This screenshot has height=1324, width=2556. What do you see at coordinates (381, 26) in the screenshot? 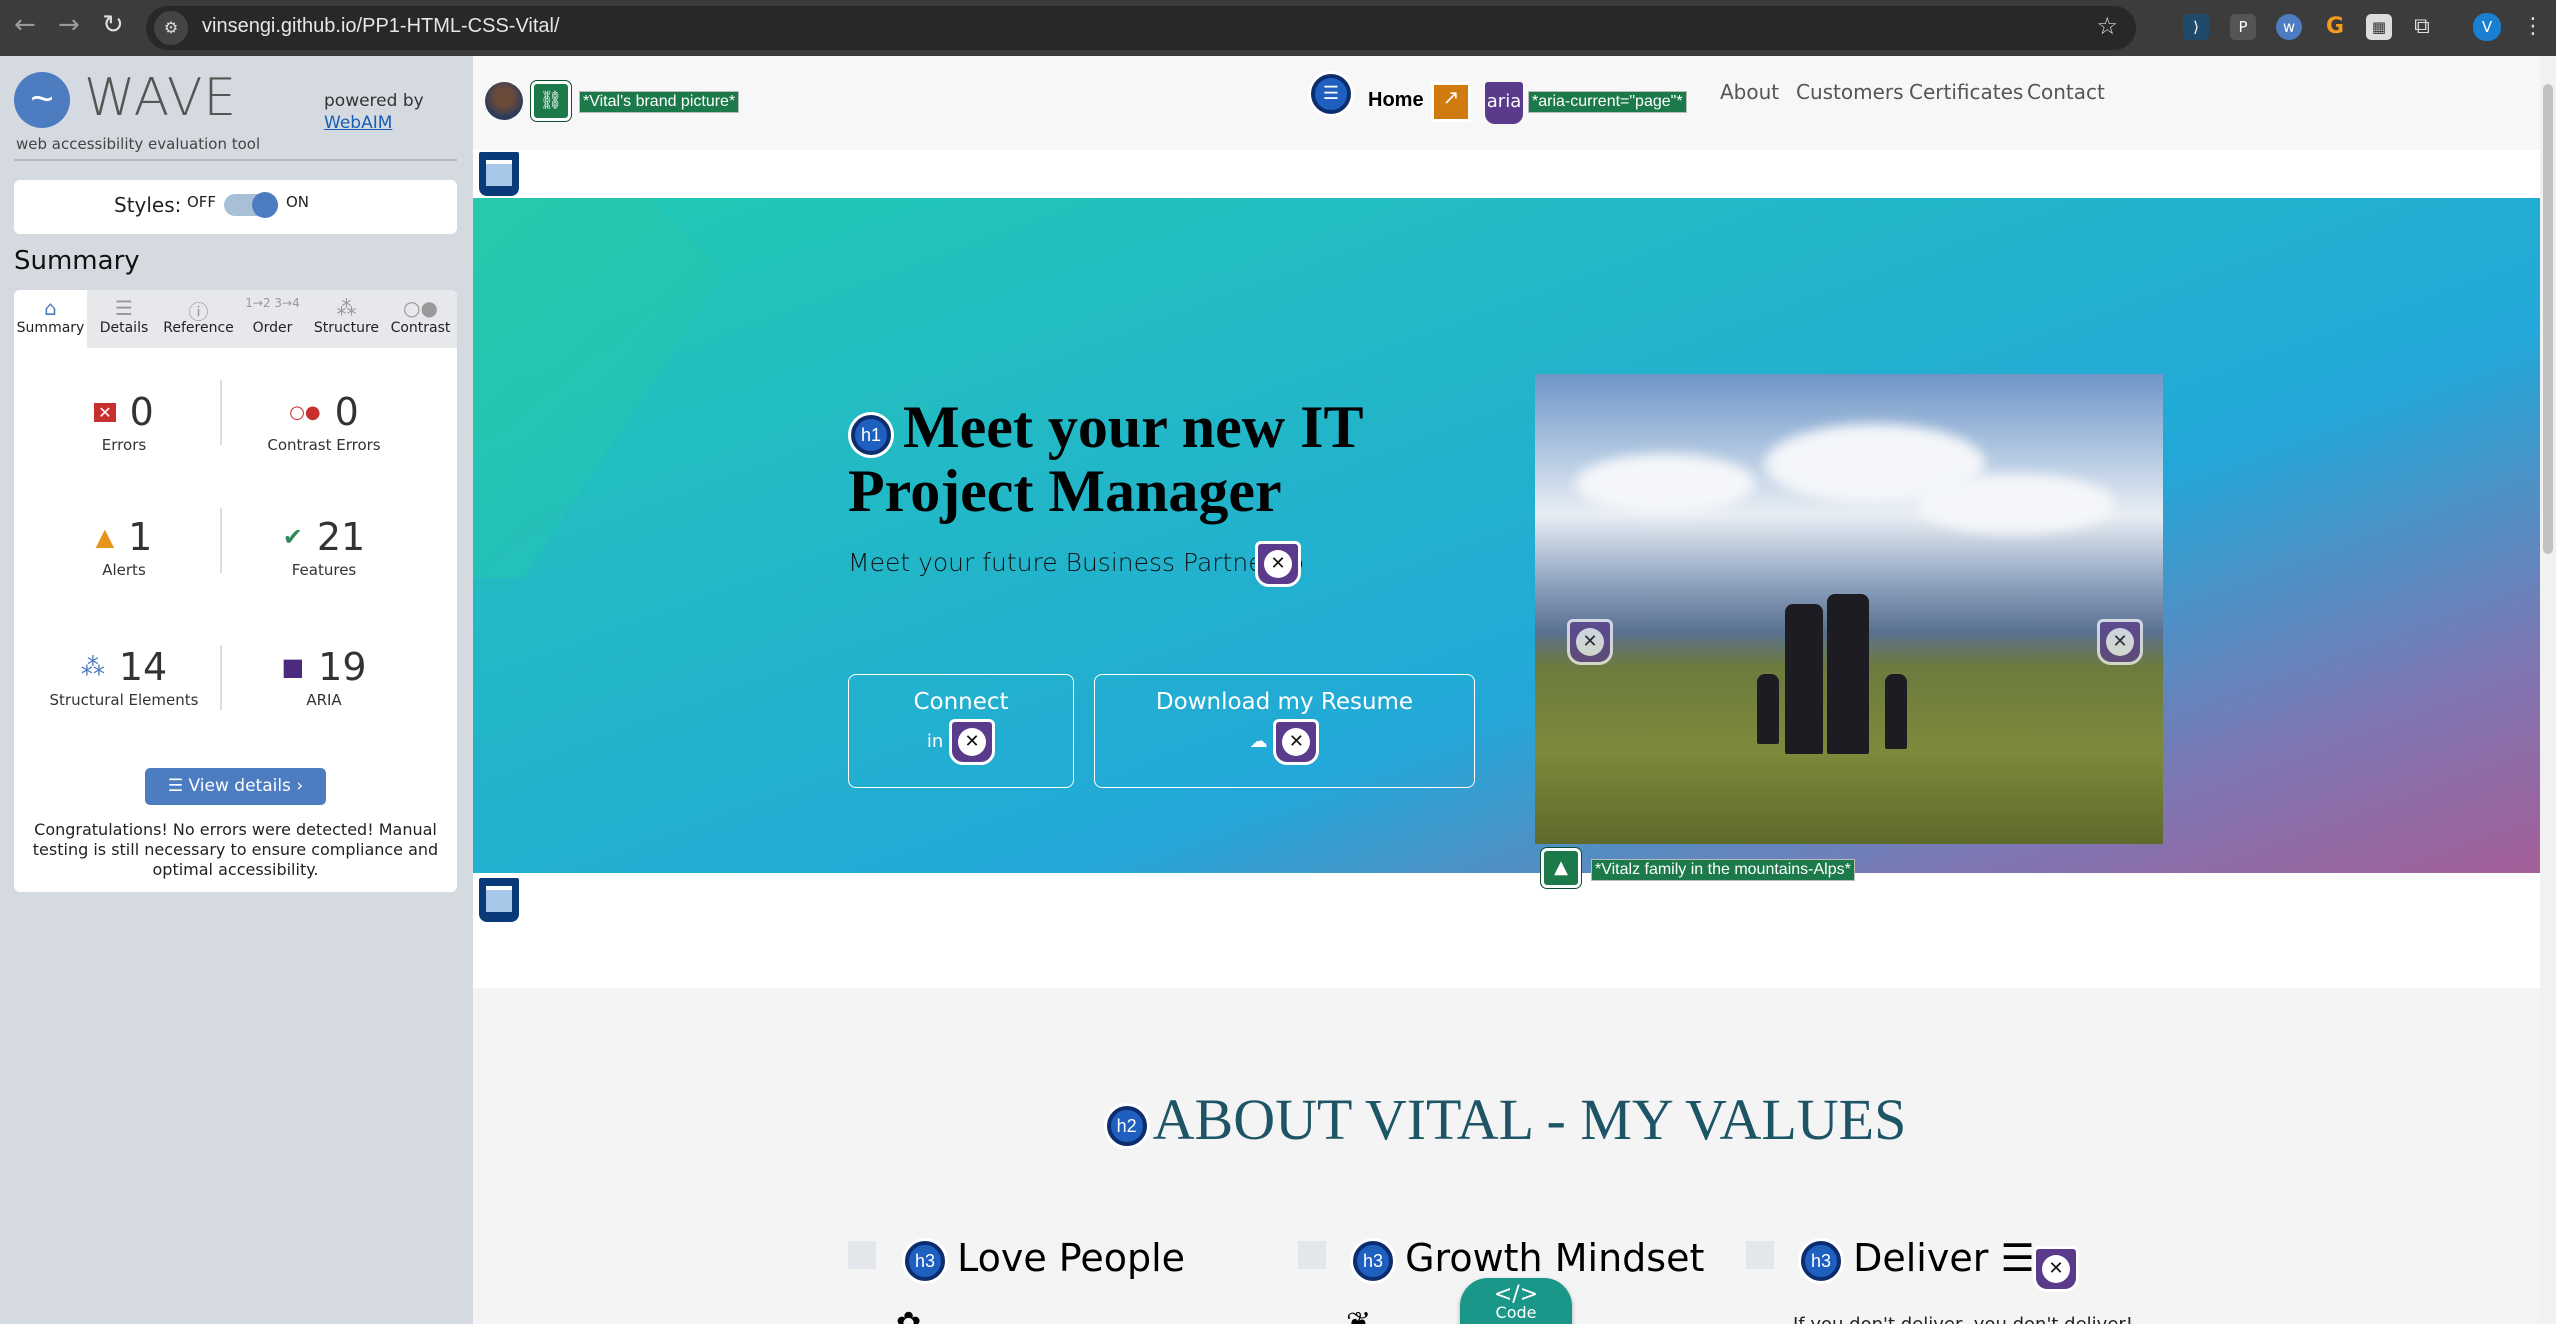
I see `url-text: vinsengi.github.io/PP1-HTML-CSS-Vital/` at bounding box center [381, 26].